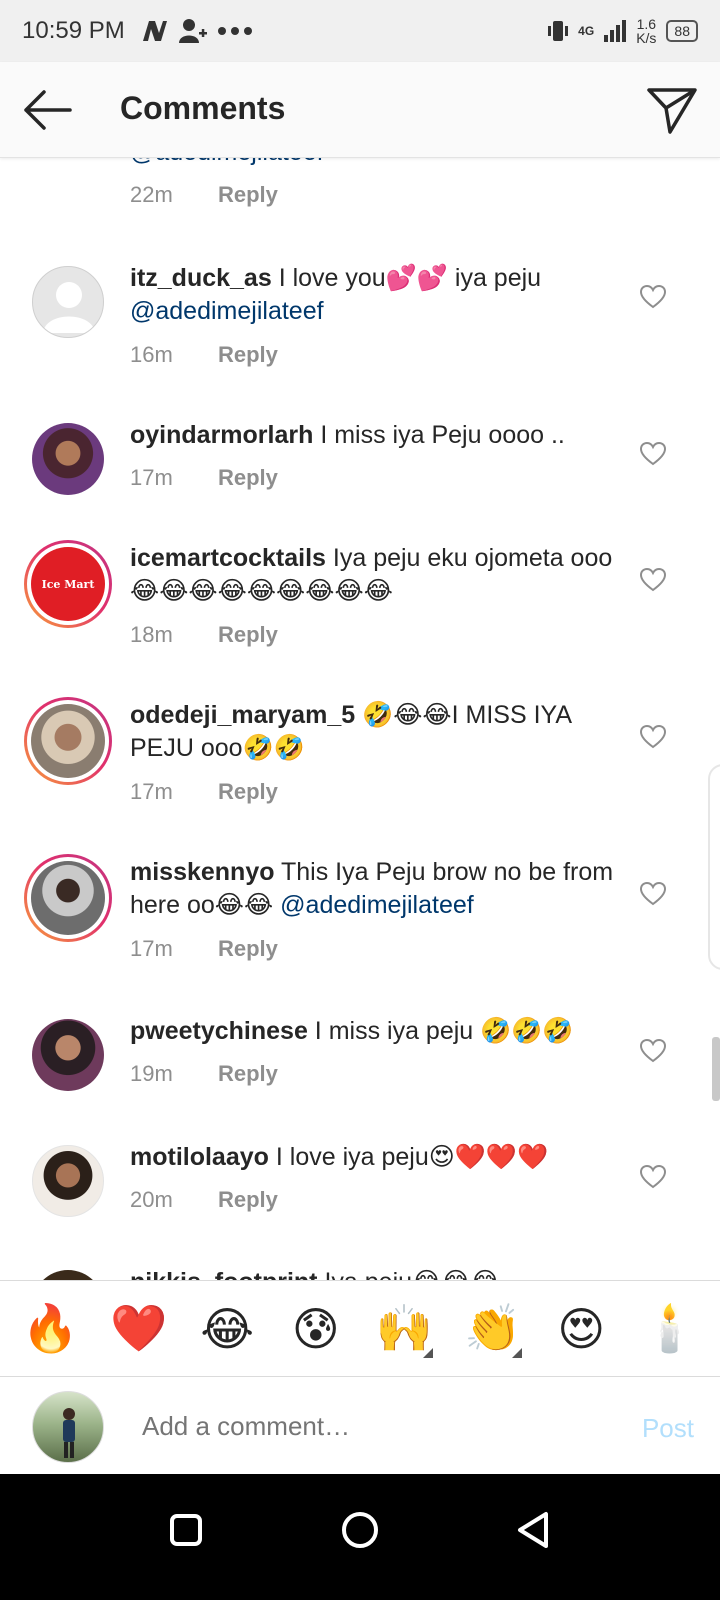 The height and width of the screenshot is (1600, 720). I want to click on my-avatar, so click(68, 1427).